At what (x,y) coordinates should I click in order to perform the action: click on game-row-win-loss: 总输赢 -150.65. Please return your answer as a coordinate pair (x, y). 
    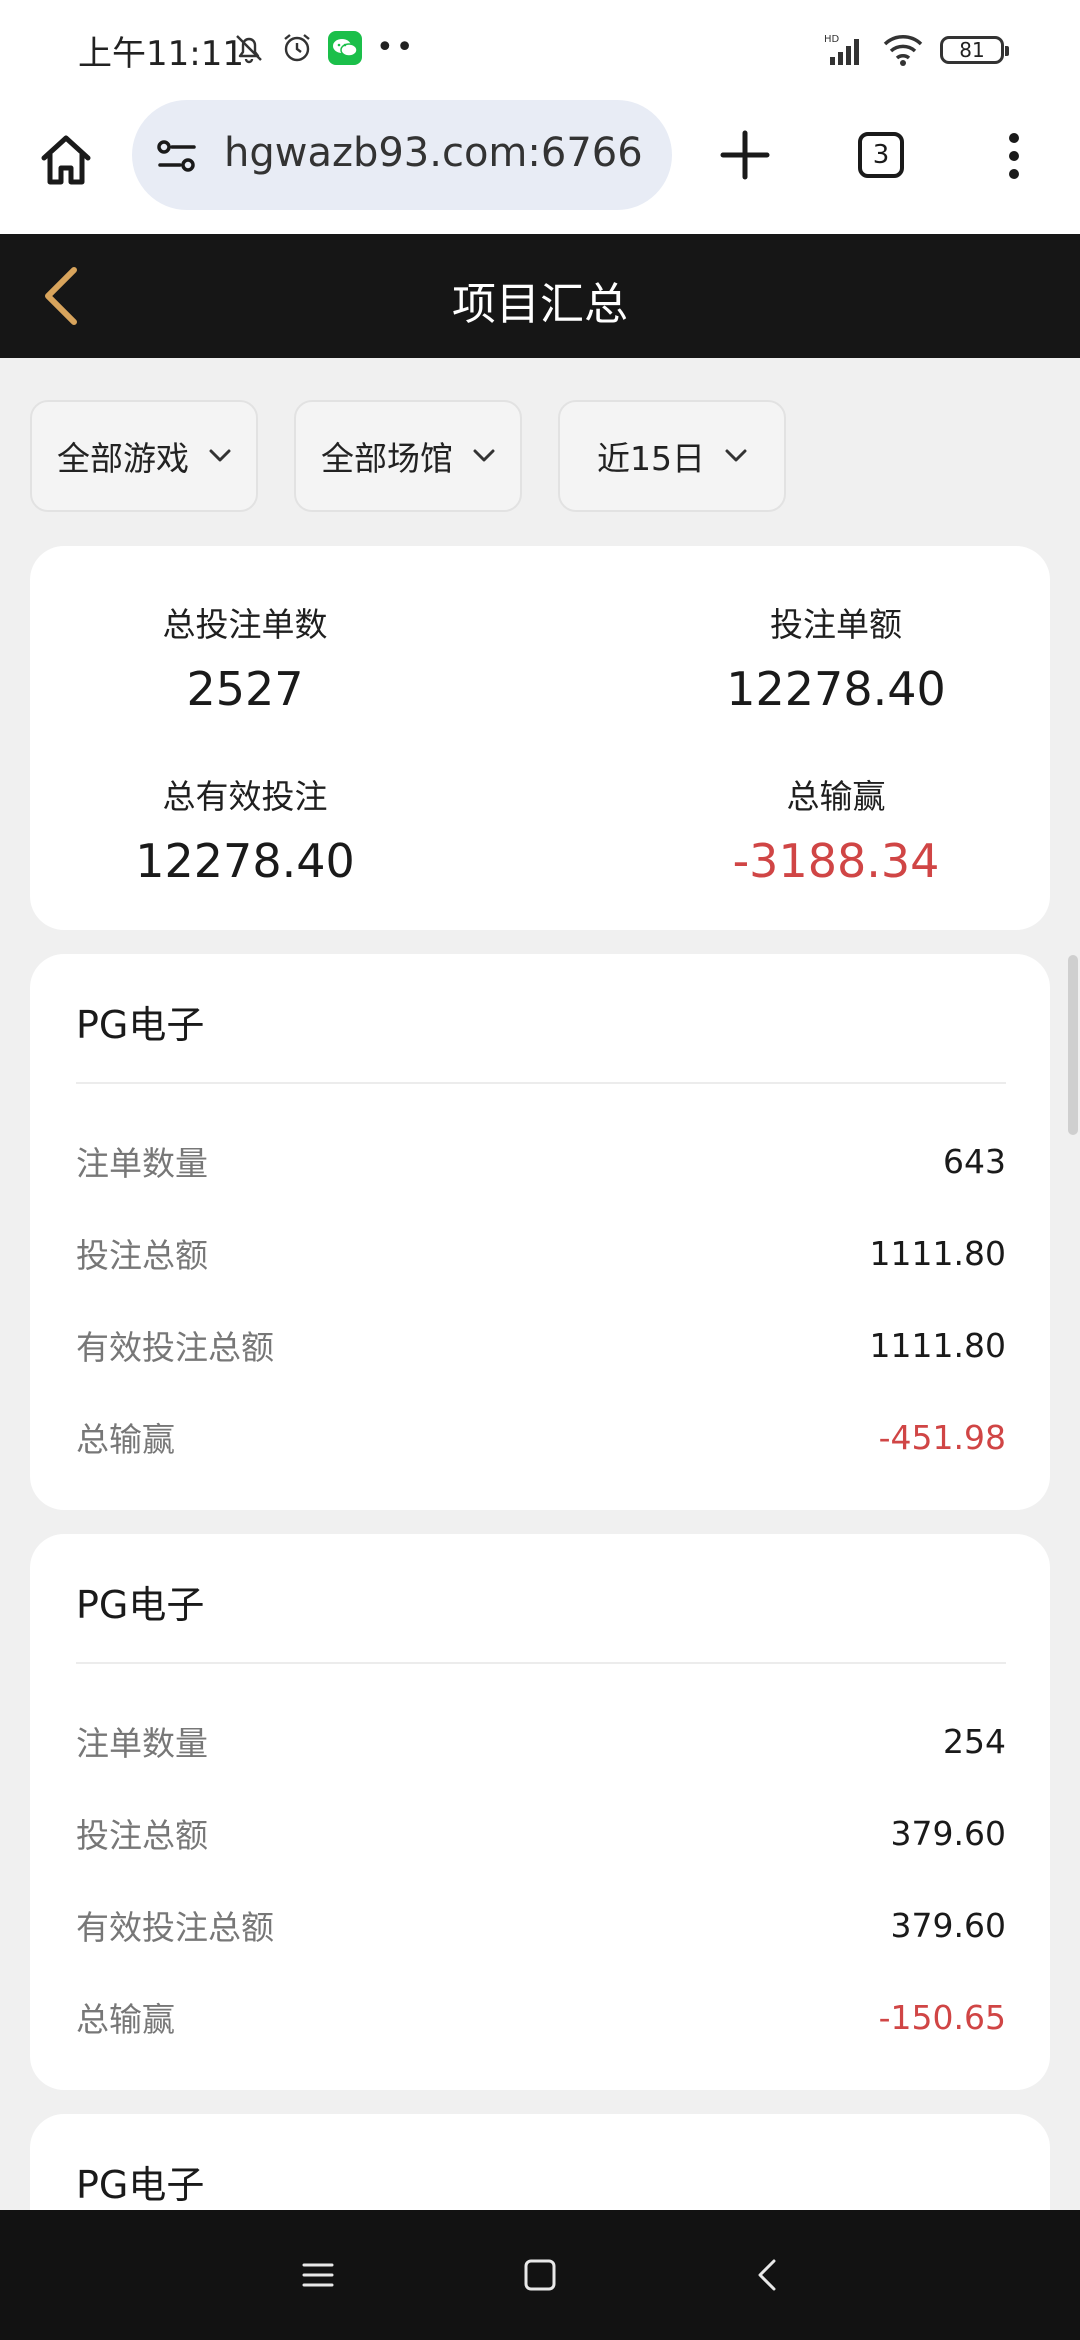
    Looking at the image, I should click on (541, 2017).